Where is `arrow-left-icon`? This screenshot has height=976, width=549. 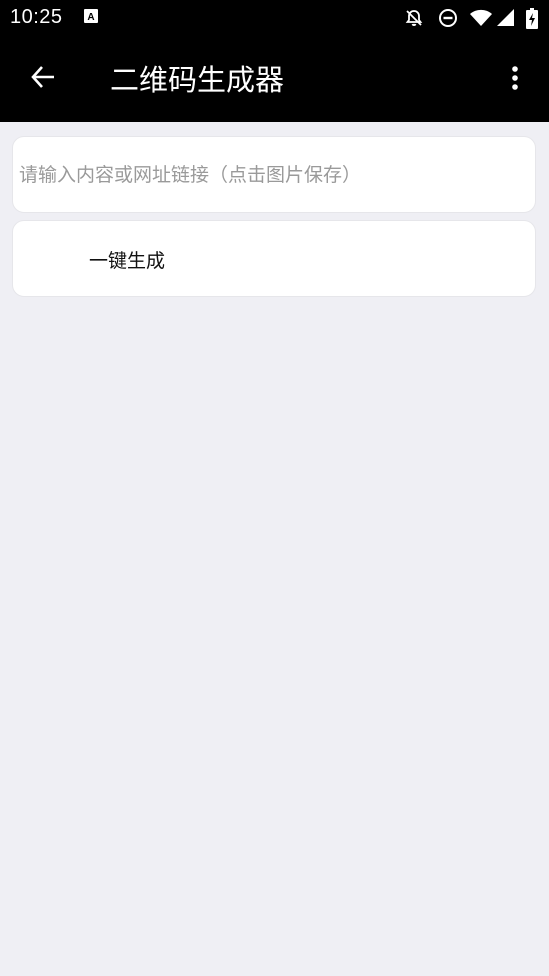 arrow-left-icon is located at coordinates (43, 79).